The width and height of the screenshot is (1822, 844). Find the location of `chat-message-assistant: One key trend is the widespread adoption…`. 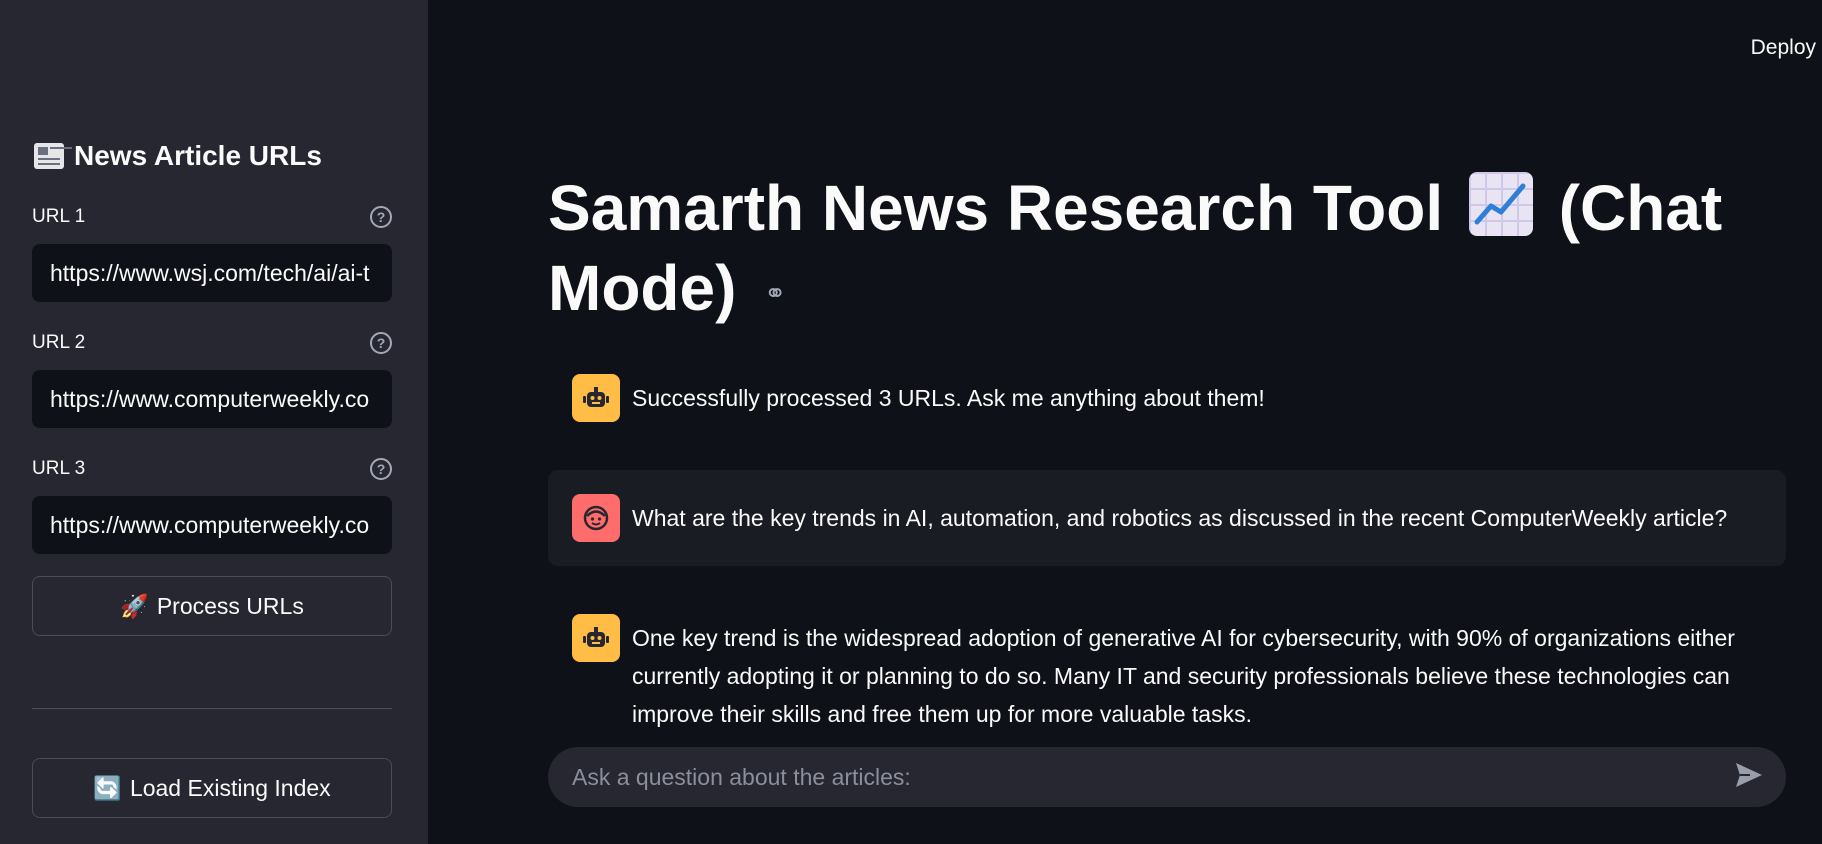

chat-message-assistant: One key trend is the widespread adoption… is located at coordinates (1167, 673).